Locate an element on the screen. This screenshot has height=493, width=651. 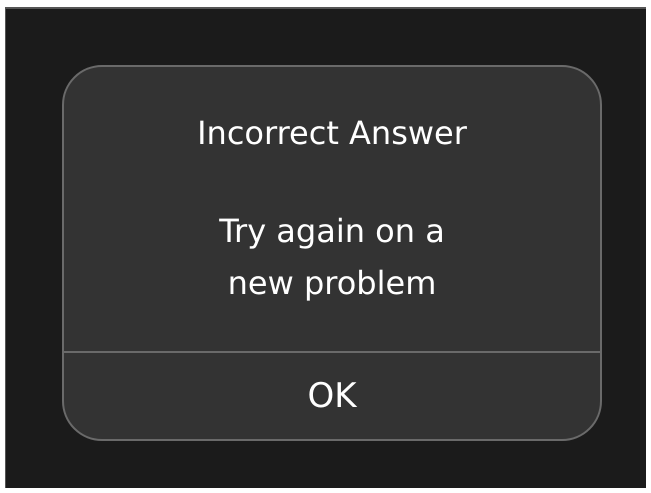
ok-button: OK is located at coordinates (332, 396).